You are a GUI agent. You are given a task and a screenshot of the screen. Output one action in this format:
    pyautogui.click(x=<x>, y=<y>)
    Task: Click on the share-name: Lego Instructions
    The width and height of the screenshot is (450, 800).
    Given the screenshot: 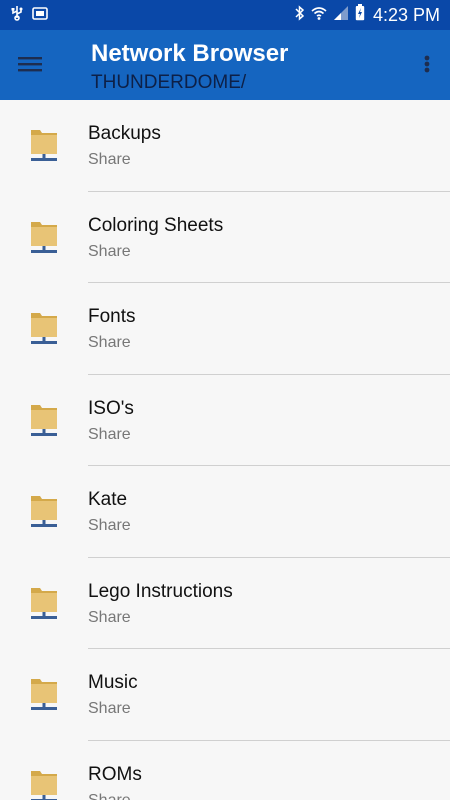 What is the action you would take?
    pyautogui.click(x=160, y=591)
    